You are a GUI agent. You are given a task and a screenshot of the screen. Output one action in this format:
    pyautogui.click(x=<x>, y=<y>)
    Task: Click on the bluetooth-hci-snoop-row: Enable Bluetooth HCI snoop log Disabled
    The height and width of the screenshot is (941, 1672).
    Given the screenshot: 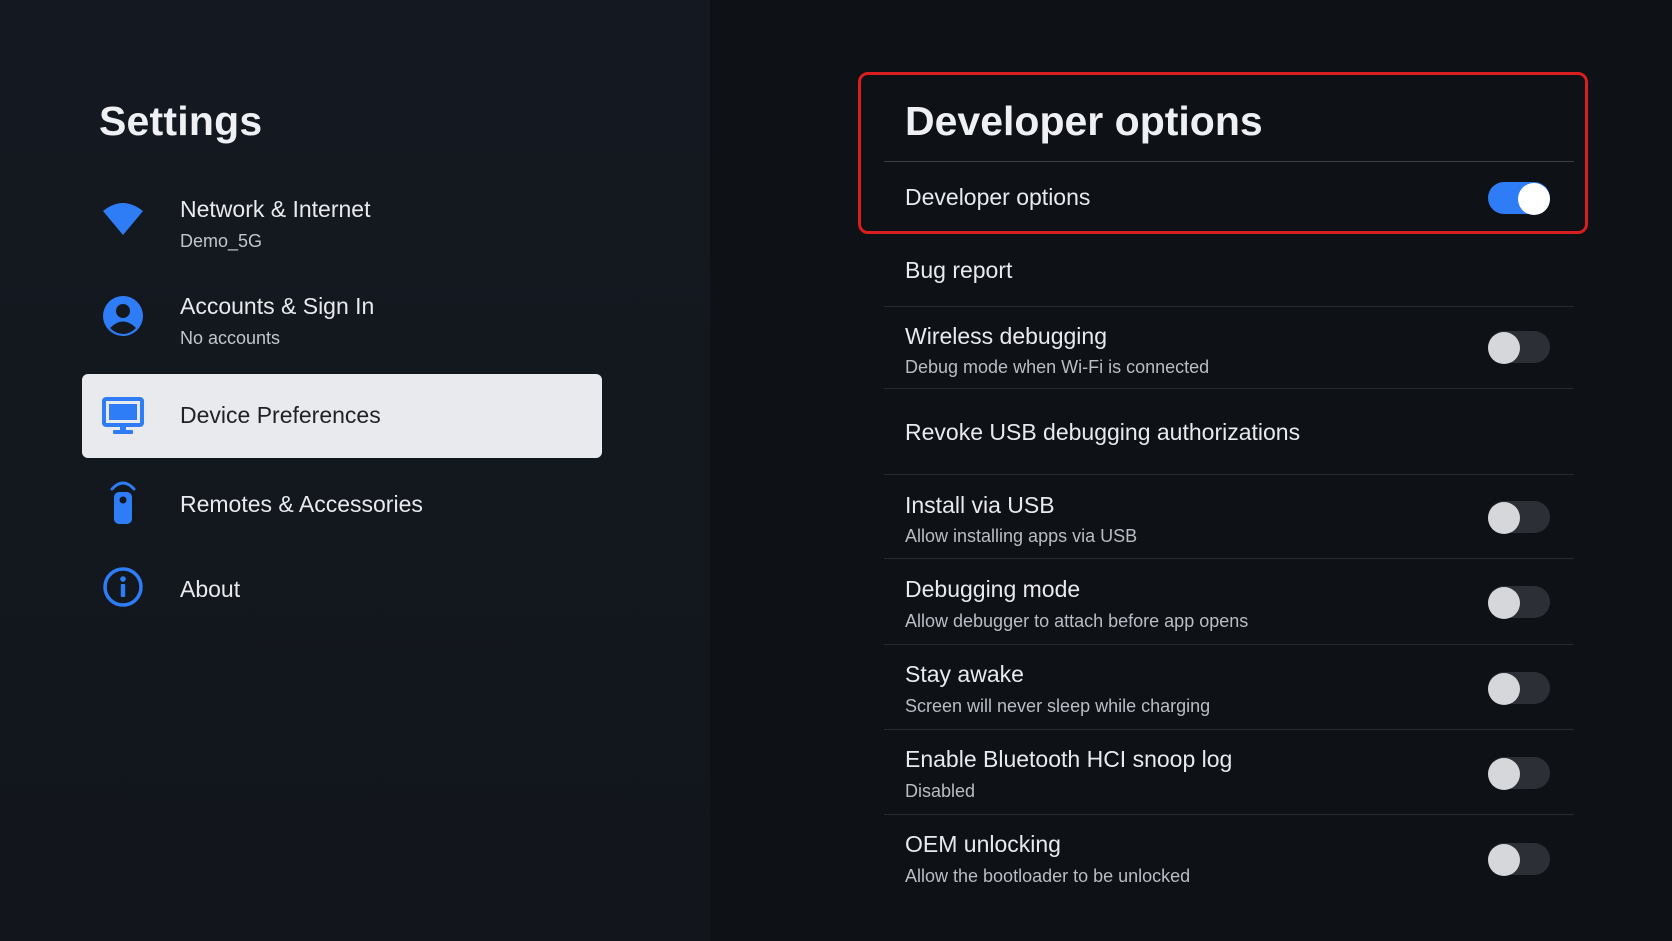 What is the action you would take?
    pyautogui.click(x=1229, y=772)
    